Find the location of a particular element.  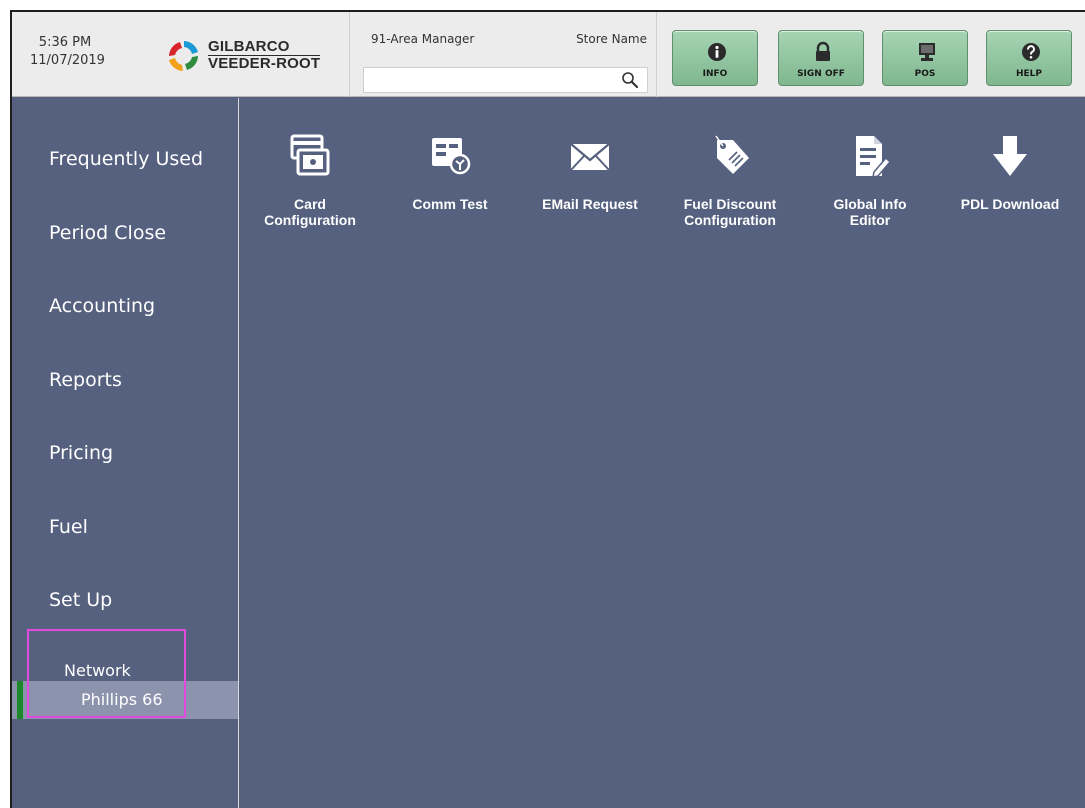

sidebar-item-frequently-used: Frequently Used is located at coordinates (126, 159).